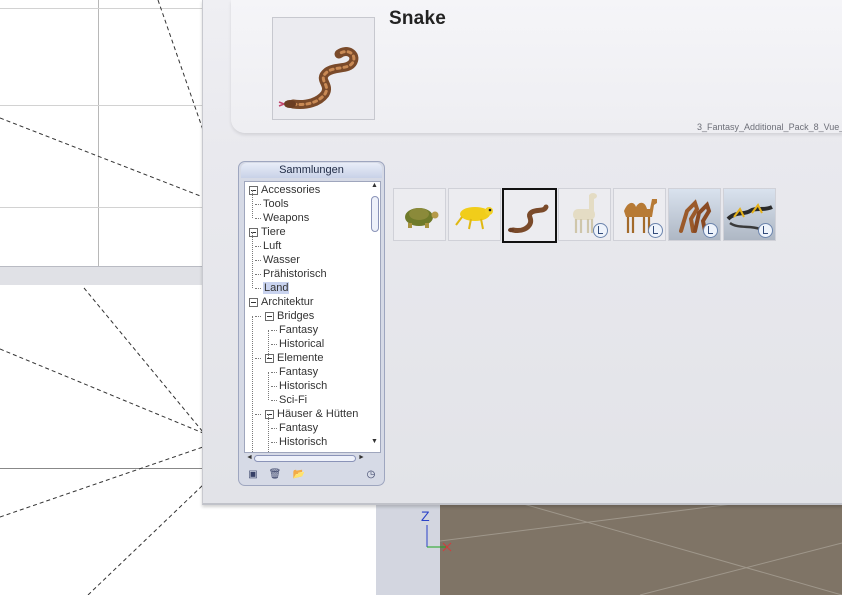 Image resolution: width=842 pixels, height=595 pixels. I want to click on viewport-grid-front, so click(101, 441).